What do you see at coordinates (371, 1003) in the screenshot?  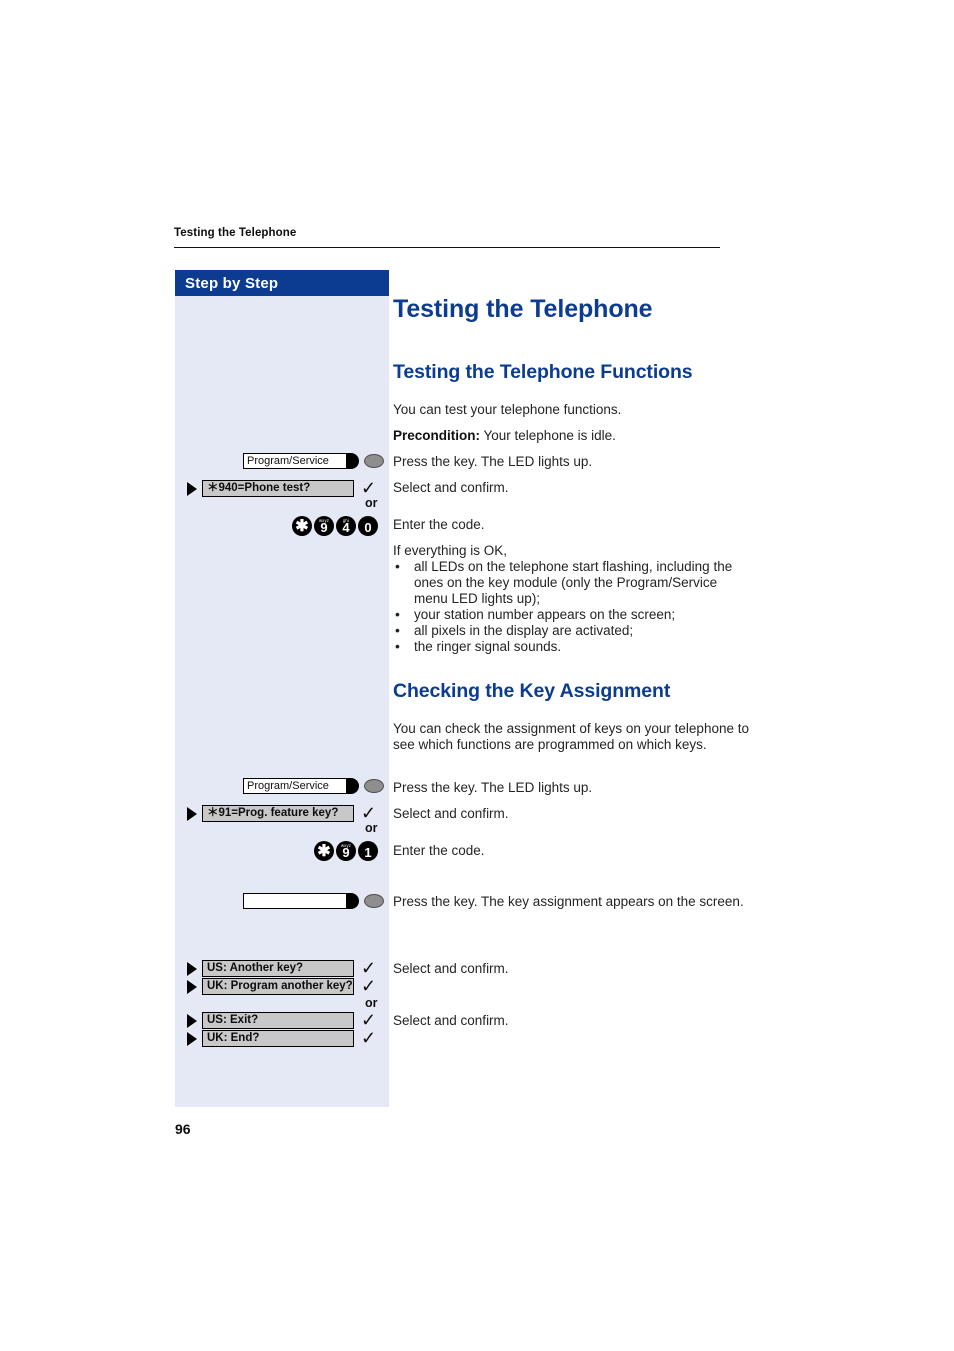 I see `or-label-3: or` at bounding box center [371, 1003].